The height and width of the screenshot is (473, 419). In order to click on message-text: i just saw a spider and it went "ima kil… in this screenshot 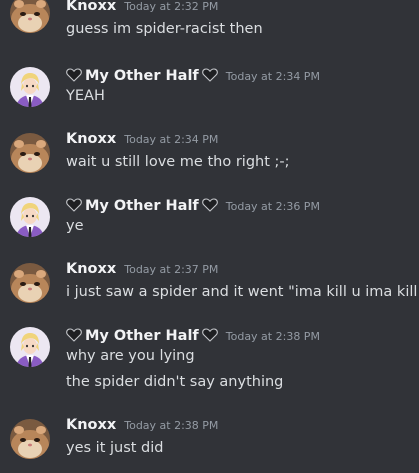, I will do `click(242, 292)`.